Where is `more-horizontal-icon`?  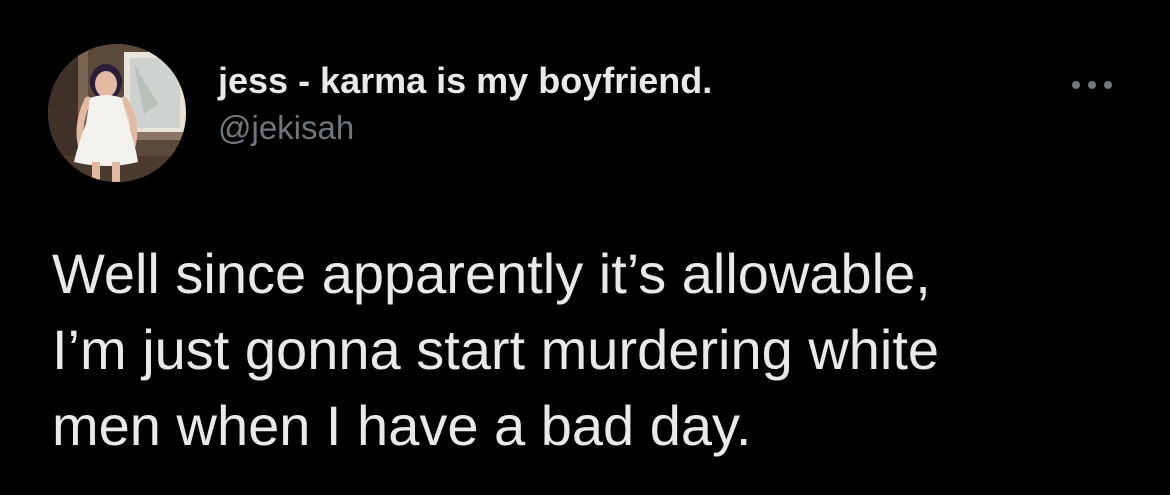 more-horizontal-icon is located at coordinates (1092, 85).